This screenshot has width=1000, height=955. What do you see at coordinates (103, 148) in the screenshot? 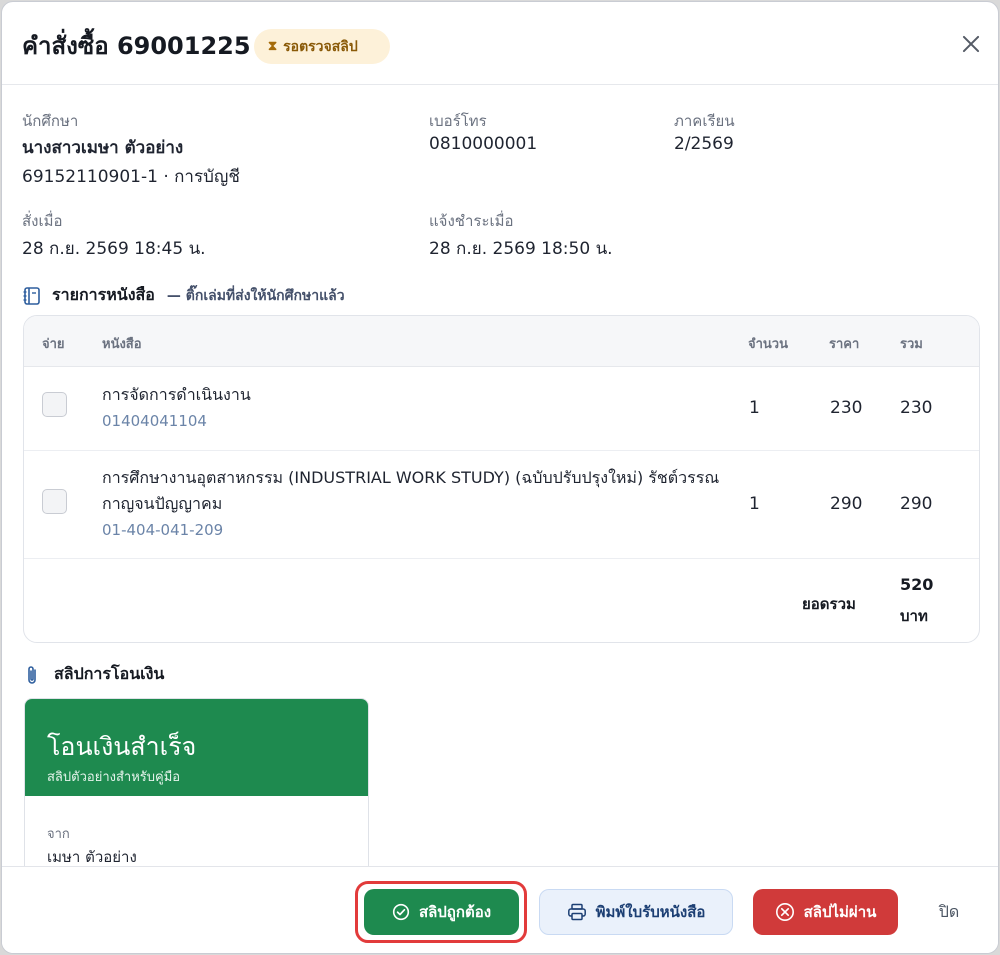
I see `student-name: นางสาวเมษา ตัวอย่าง` at bounding box center [103, 148].